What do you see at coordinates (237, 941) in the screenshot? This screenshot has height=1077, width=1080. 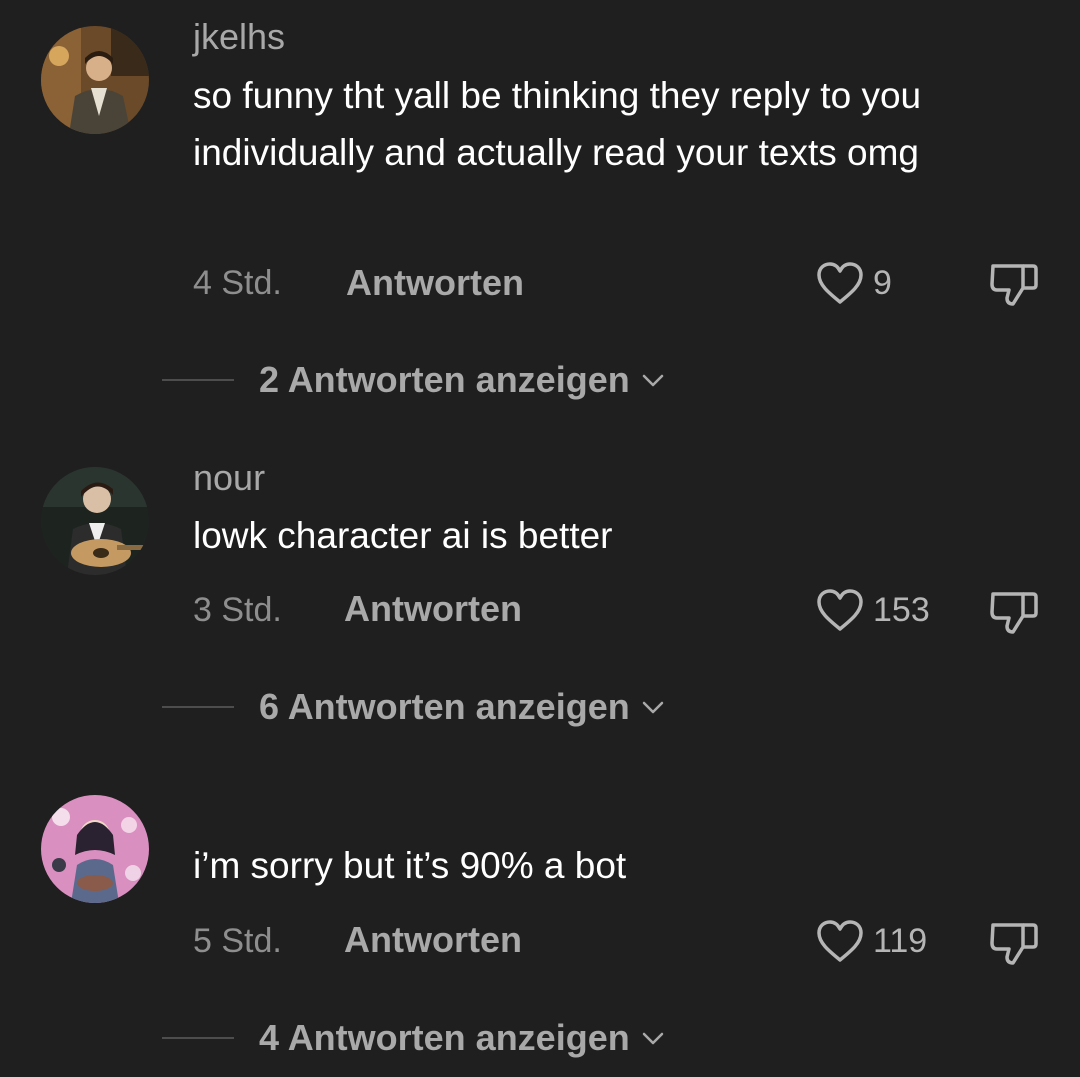 I see `comment-timestamp: 5 Std.` at bounding box center [237, 941].